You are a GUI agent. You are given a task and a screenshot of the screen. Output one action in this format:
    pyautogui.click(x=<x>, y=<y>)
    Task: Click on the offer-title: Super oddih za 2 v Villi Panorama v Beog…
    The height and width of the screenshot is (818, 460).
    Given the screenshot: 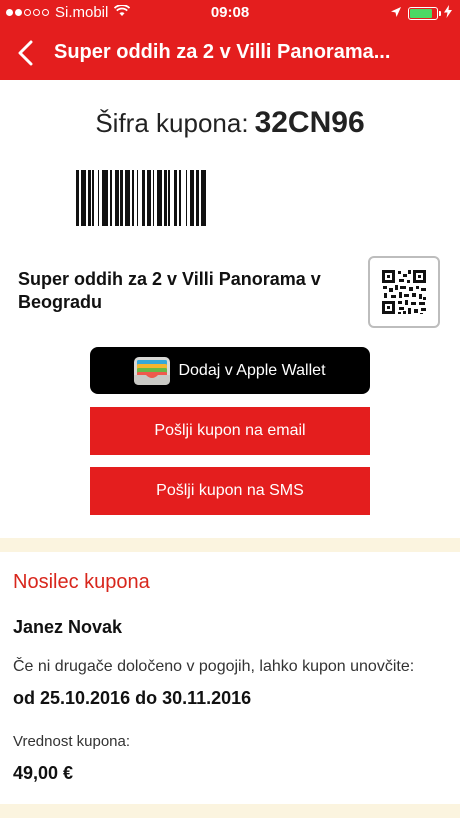 What is the action you would take?
    pyautogui.click(x=169, y=290)
    